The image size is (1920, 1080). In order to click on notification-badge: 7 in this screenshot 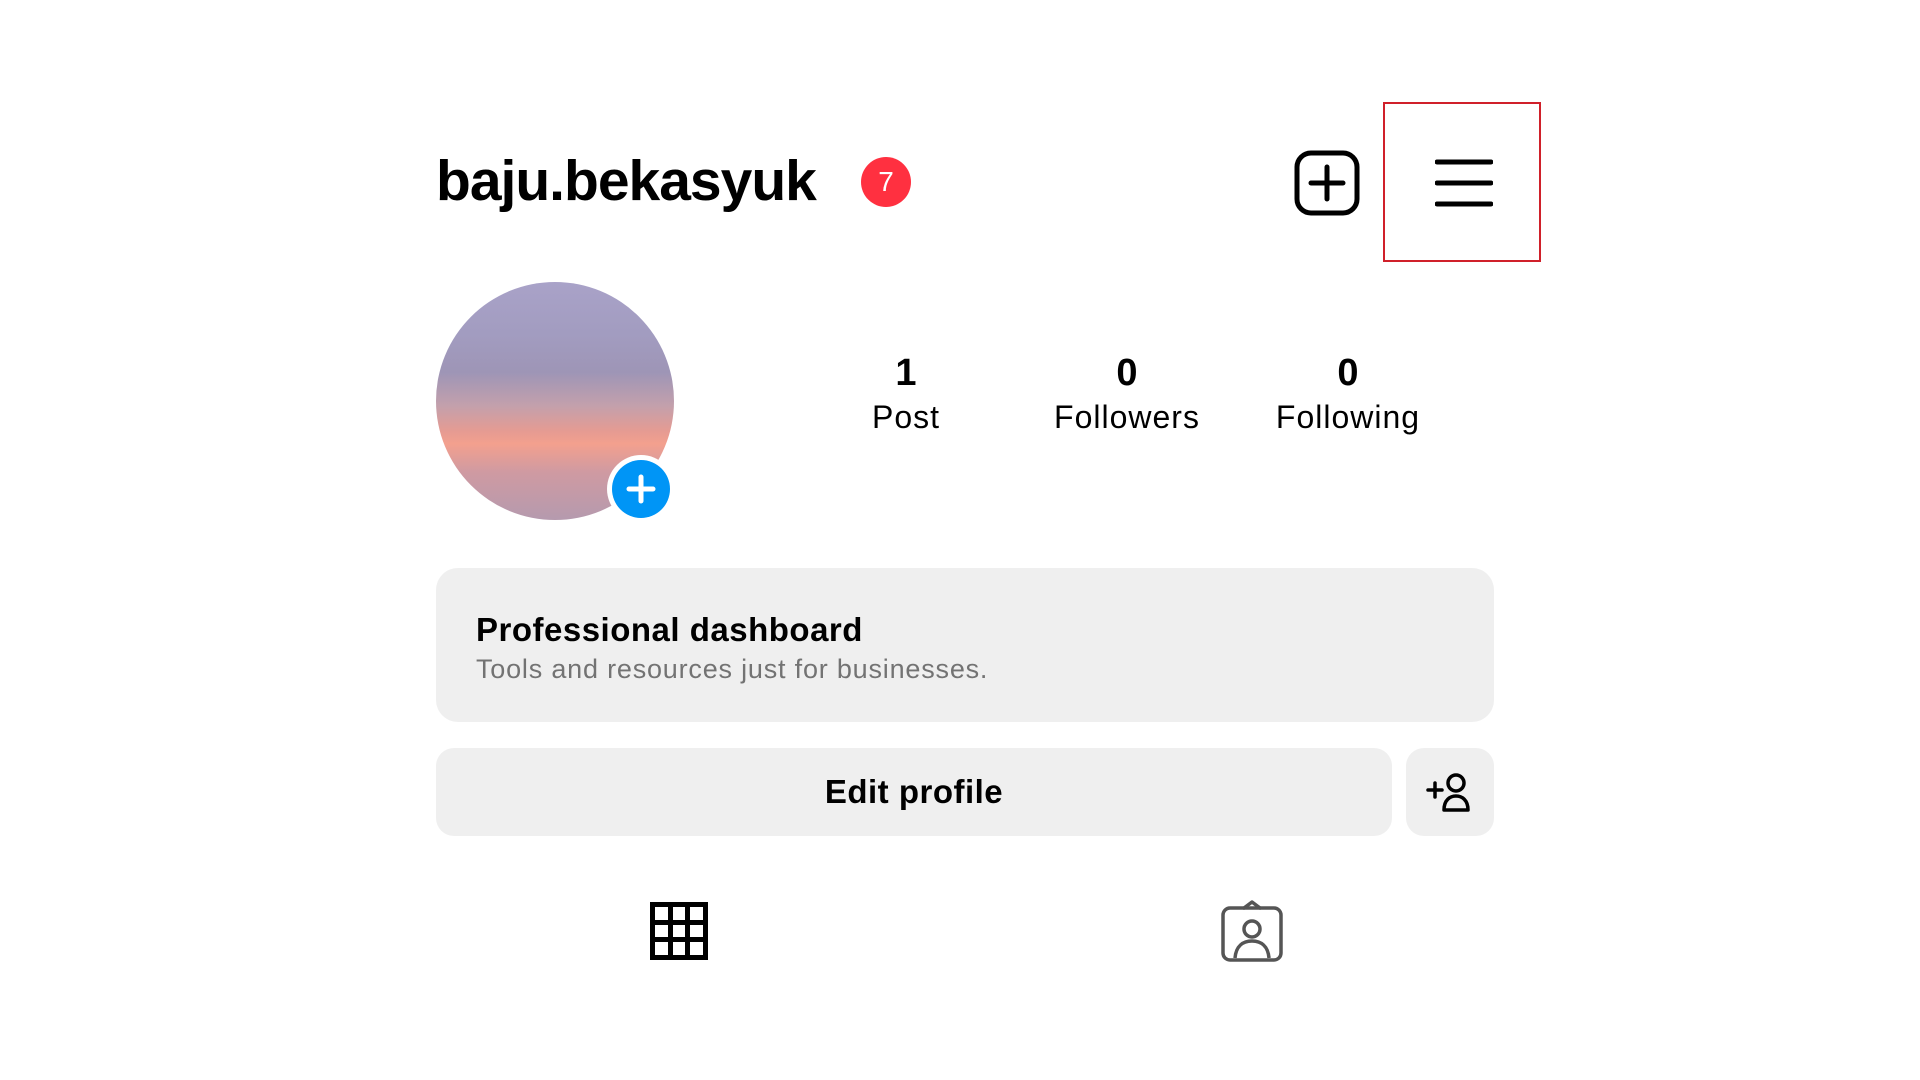, I will do `click(886, 182)`.